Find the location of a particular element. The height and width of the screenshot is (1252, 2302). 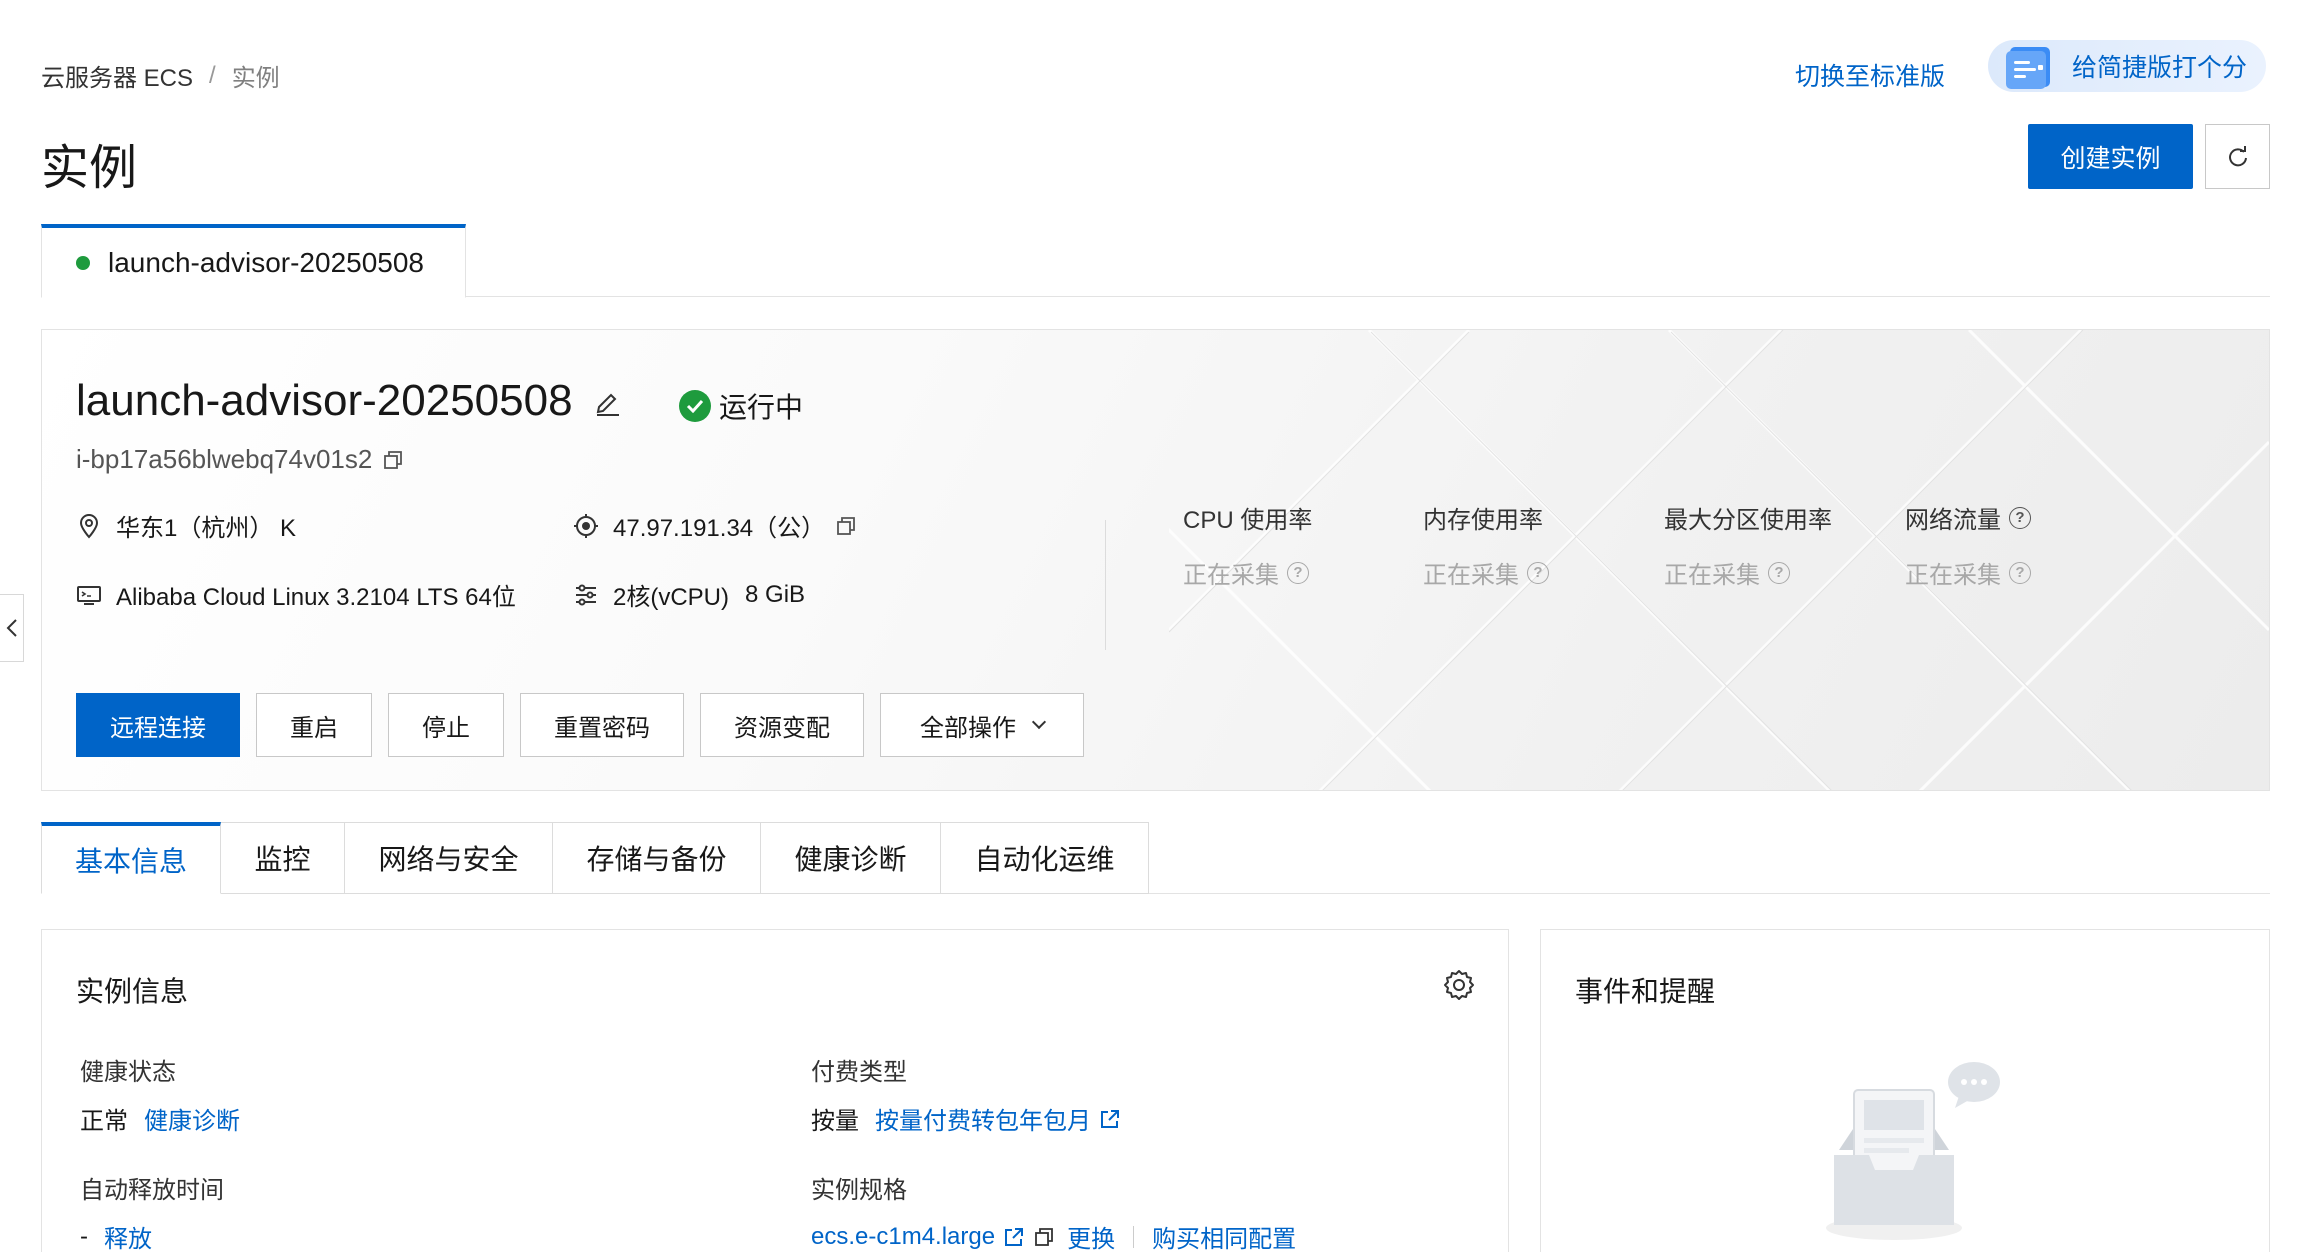

edit-icon is located at coordinates (607, 401).